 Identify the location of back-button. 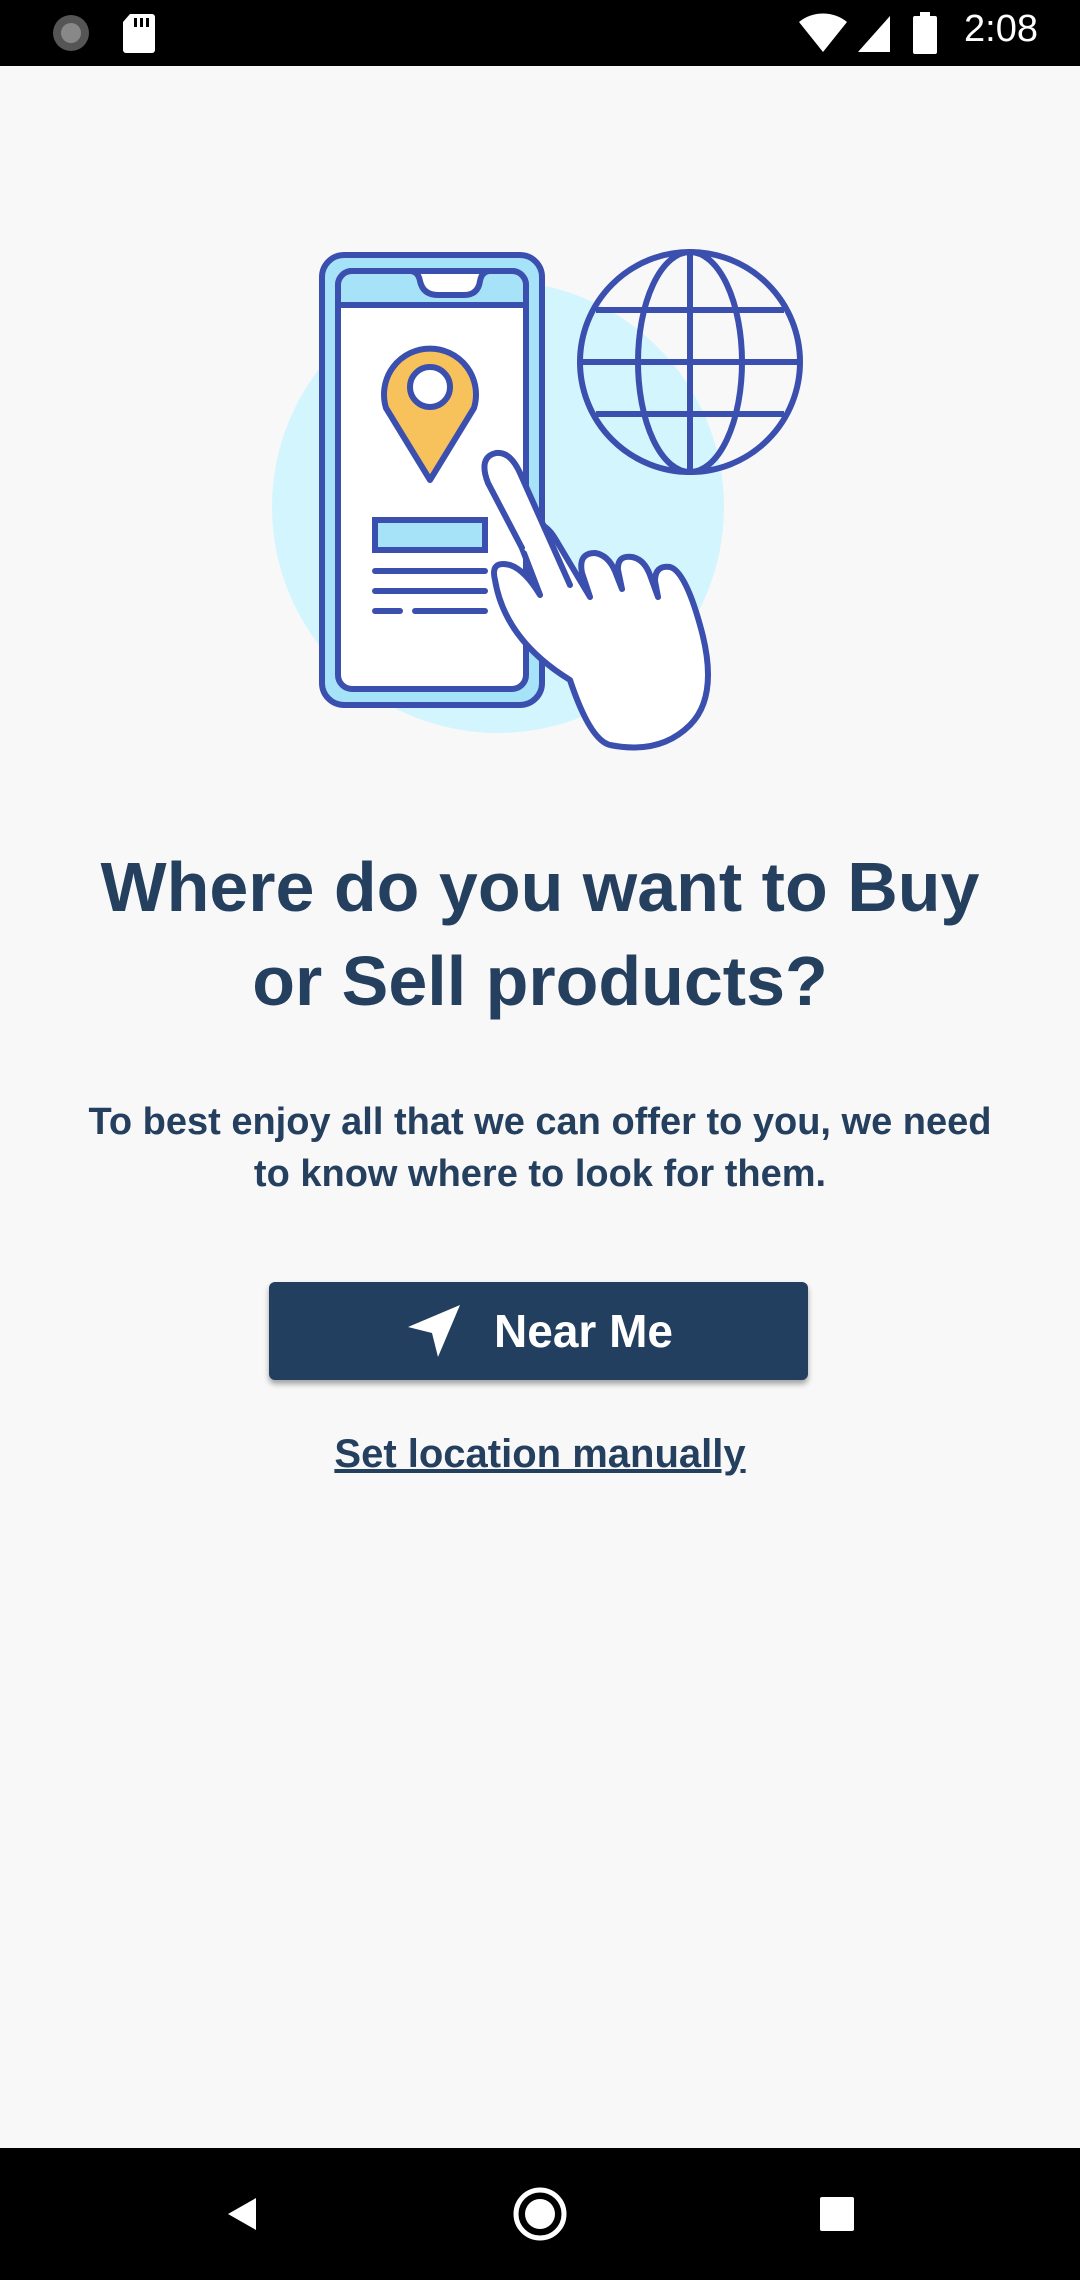
(242, 2214).